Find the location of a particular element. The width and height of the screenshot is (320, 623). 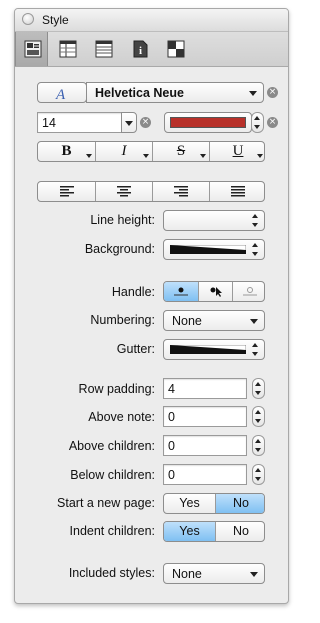

indent-children-label: Indent children: is located at coordinates (112, 531).